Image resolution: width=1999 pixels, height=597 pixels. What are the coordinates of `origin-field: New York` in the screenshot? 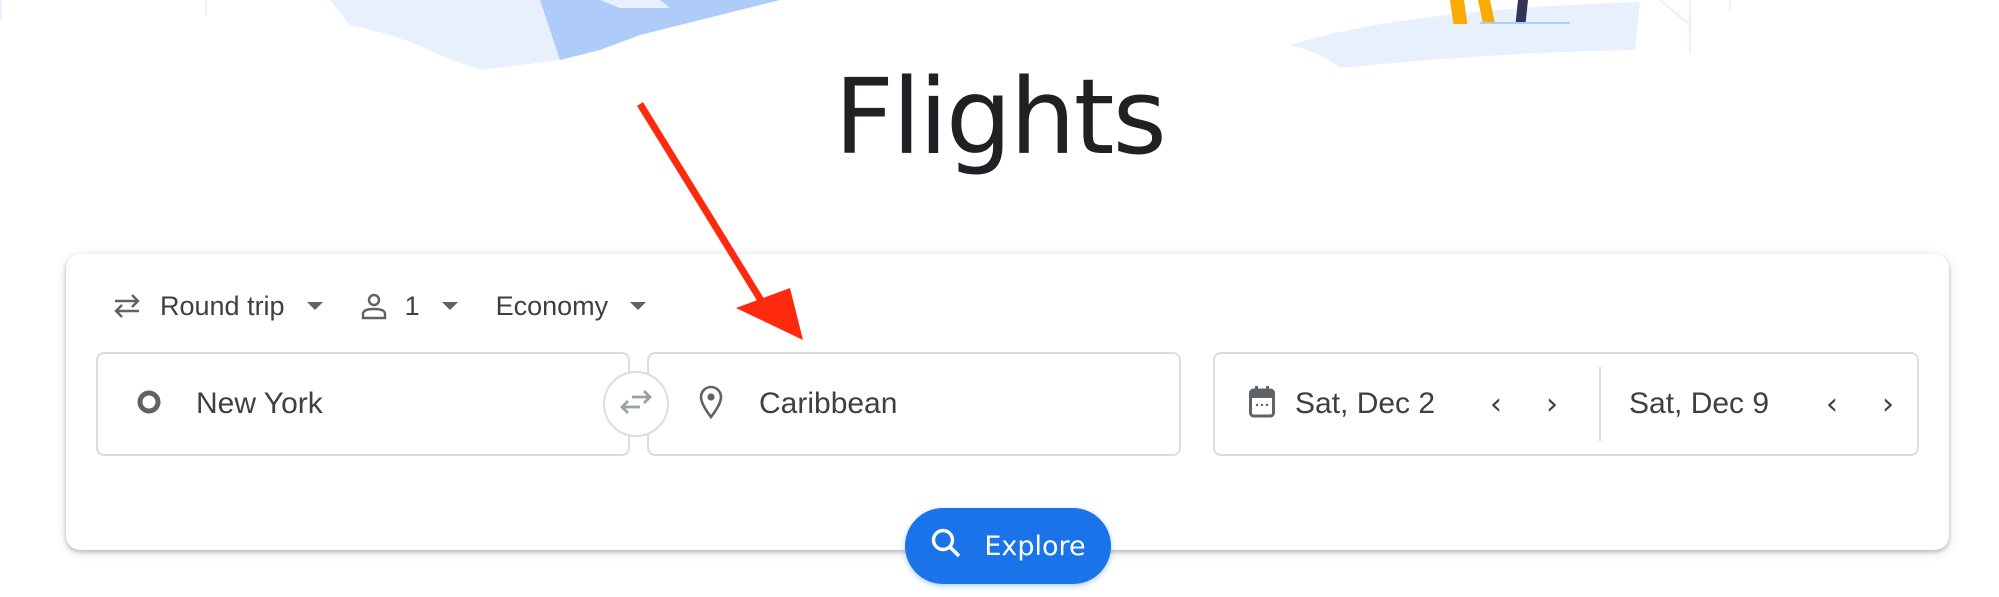 It's located at (363, 404).